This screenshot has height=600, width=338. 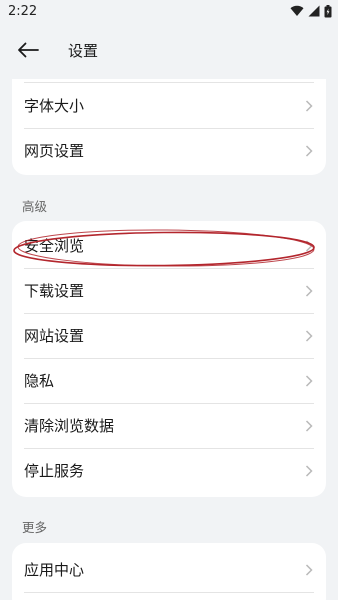 I want to click on divider, so click(x=169, y=592).